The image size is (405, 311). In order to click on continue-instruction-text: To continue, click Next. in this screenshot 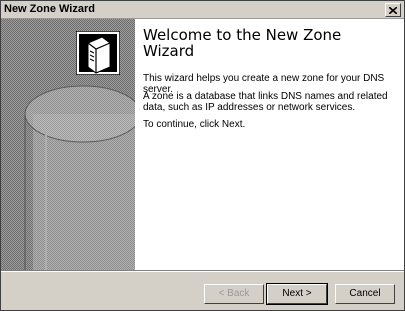, I will do `click(194, 124)`.